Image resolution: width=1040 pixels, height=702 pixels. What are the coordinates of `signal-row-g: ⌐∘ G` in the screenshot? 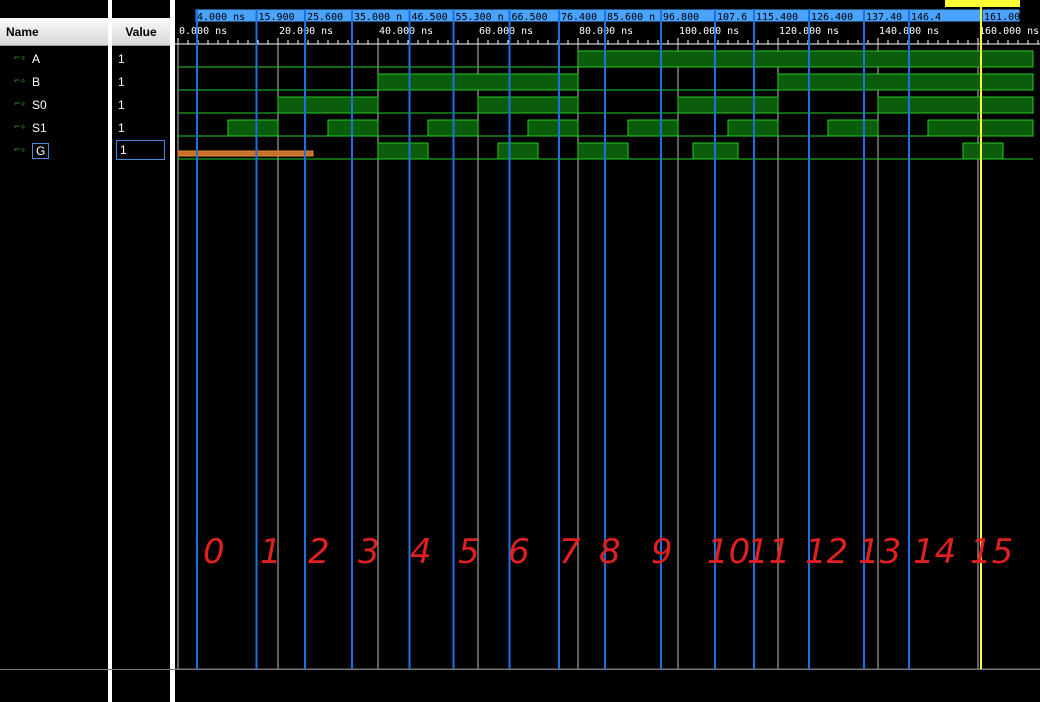 It's located at (25, 150).